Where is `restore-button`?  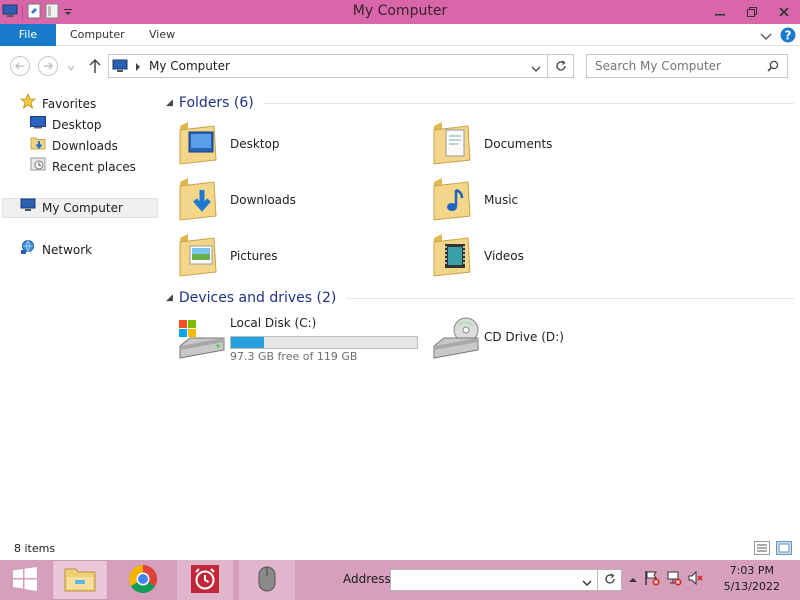 restore-button is located at coordinates (752, 12).